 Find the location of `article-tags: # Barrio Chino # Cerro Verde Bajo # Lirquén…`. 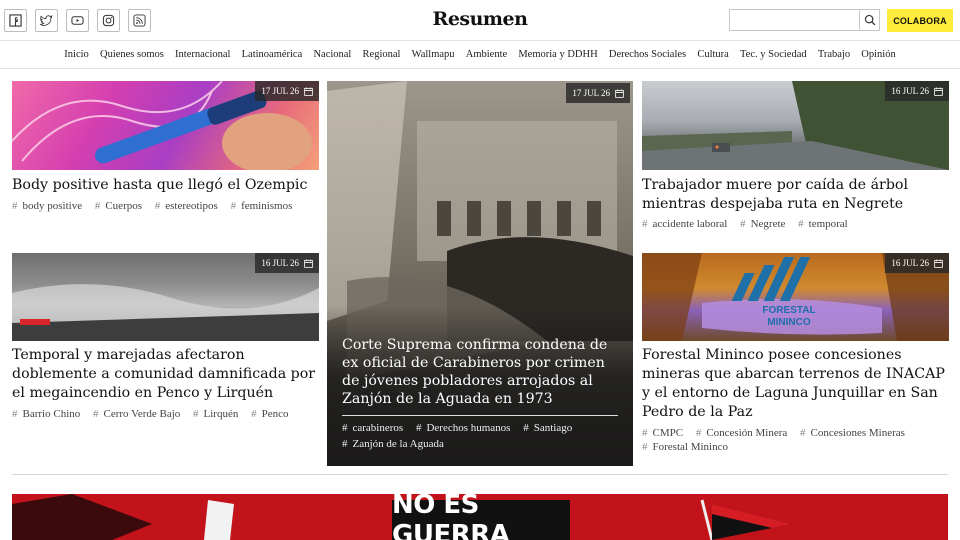

article-tags: # Barrio Chino # Cerro Verde Bajo # Lirquén… is located at coordinates (165, 414).